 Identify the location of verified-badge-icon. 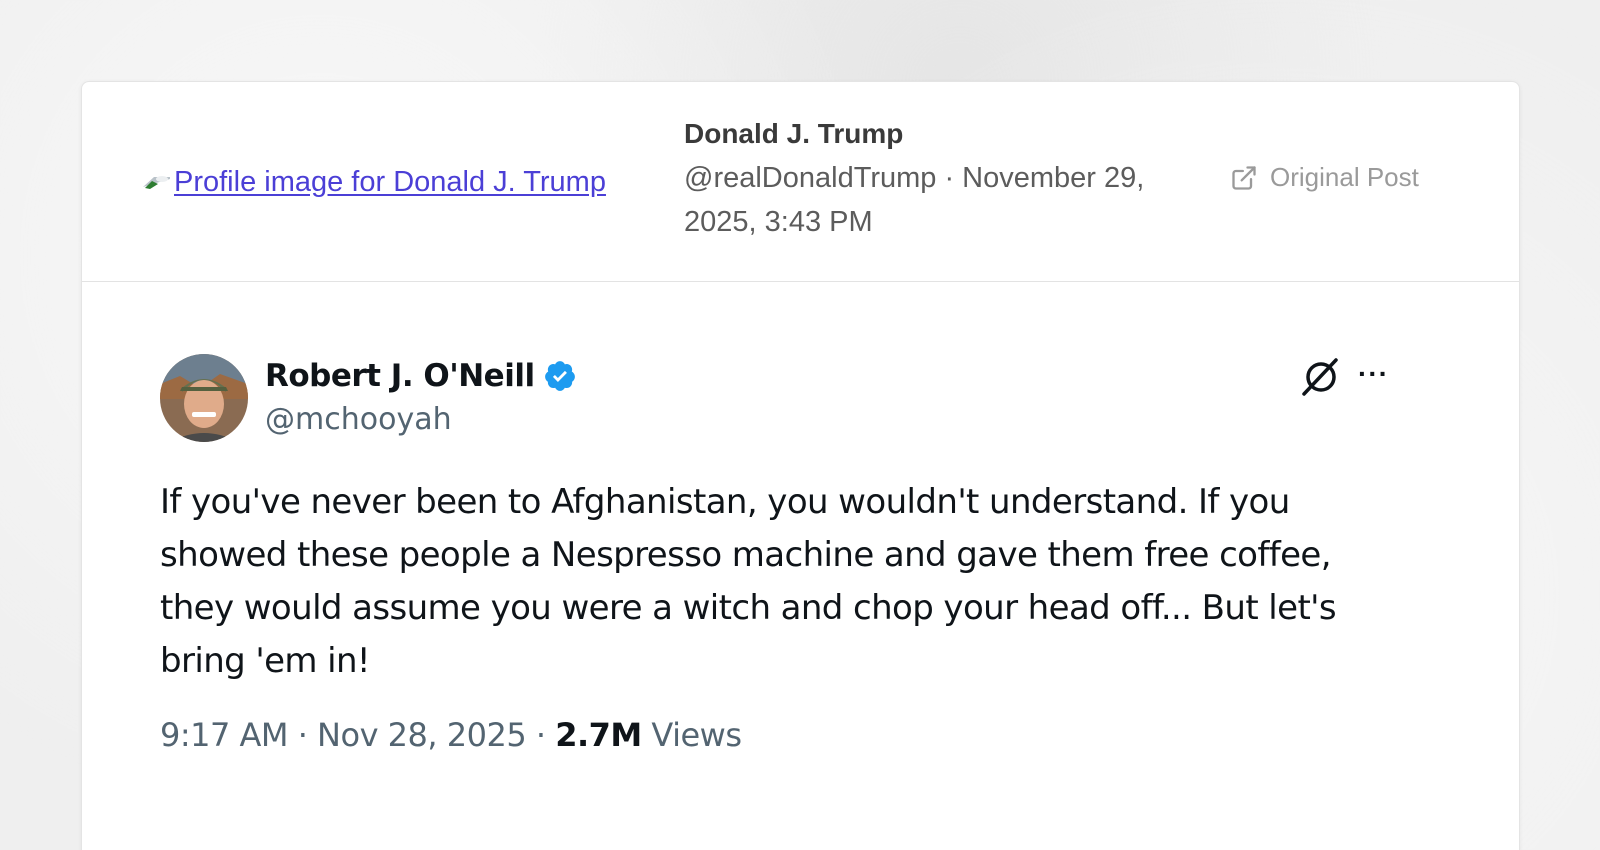
(559, 376).